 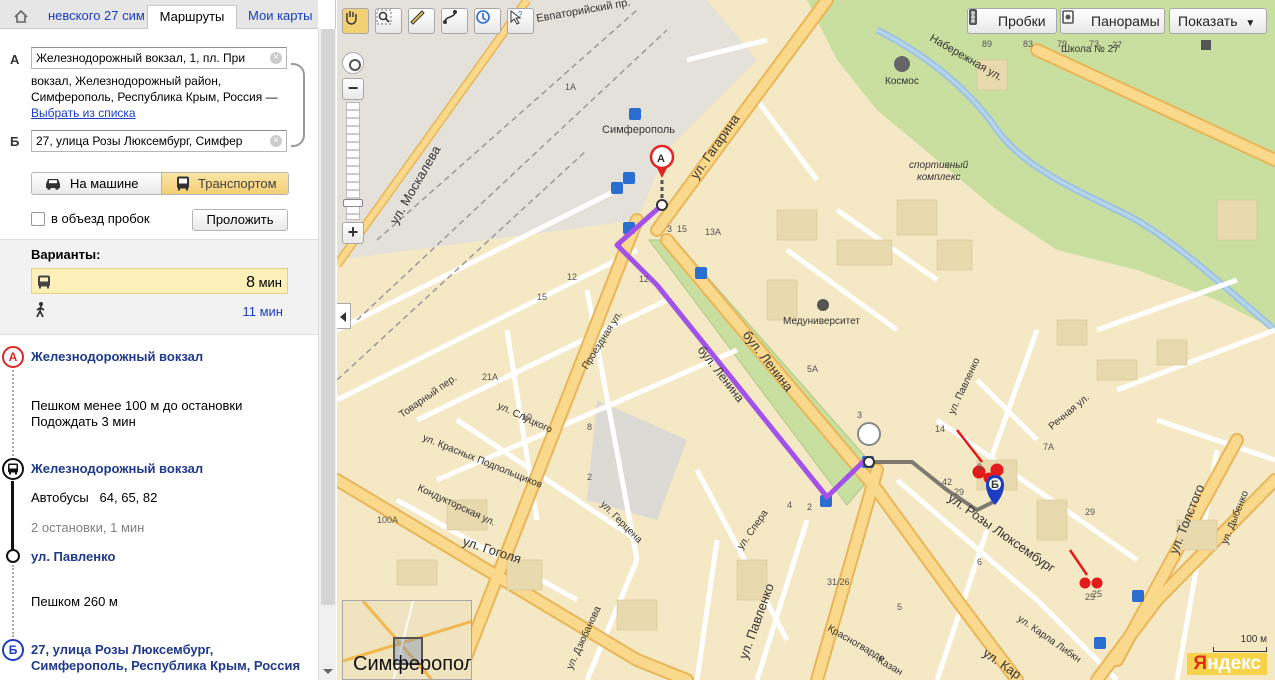 What do you see at coordinates (417, 17) in the screenshot?
I see `ruler-icon` at bounding box center [417, 17].